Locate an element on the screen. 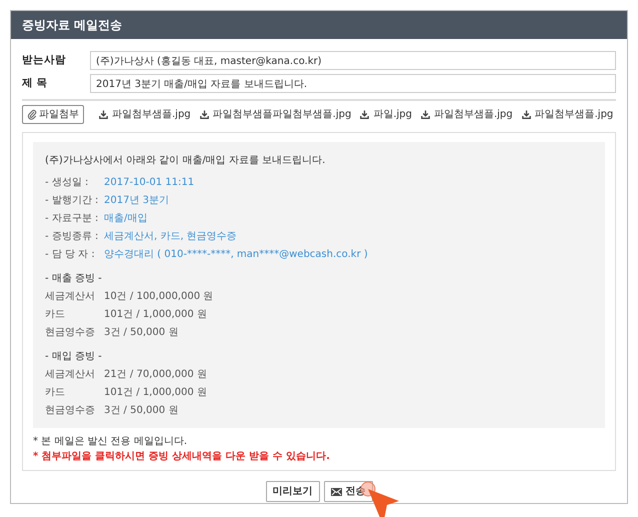 The image size is (638, 517). note-text: * 본 메일은 발신 전용 메일입니다. is located at coordinates (110, 442).